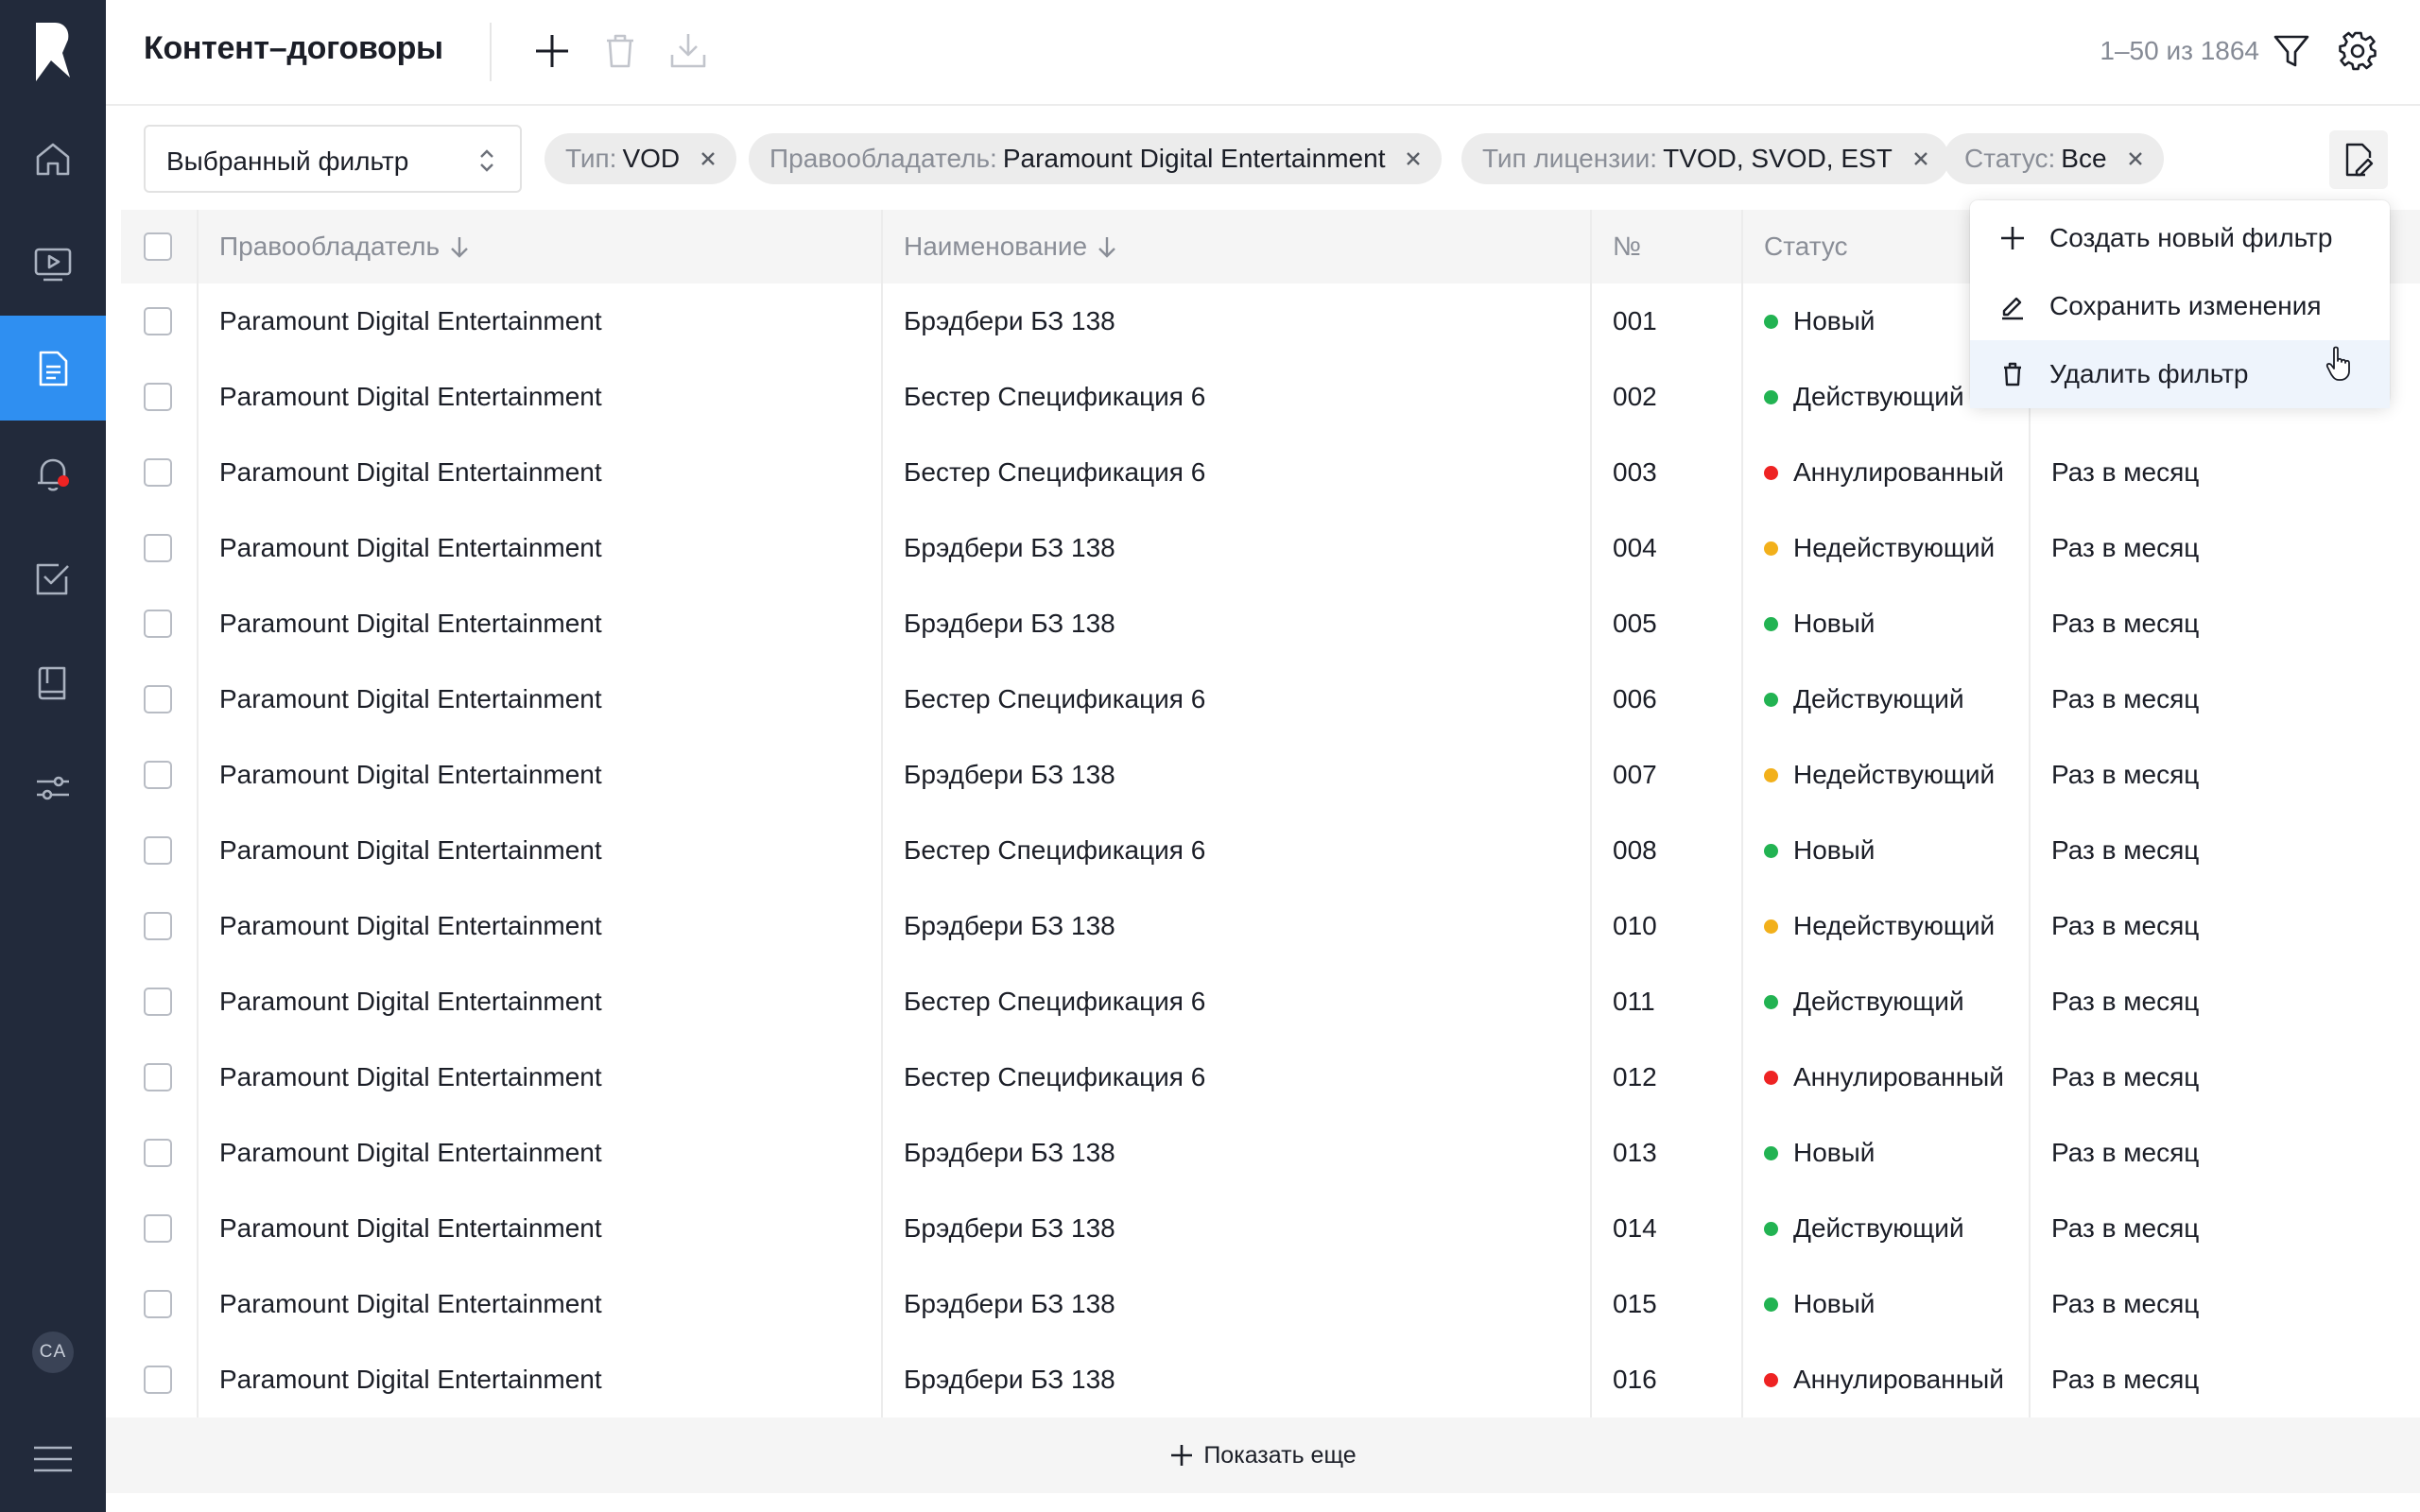 The width and height of the screenshot is (2420, 1512). What do you see at coordinates (2054, 158) in the screenshot?
I see `filter-chip-status: Статус: Все` at bounding box center [2054, 158].